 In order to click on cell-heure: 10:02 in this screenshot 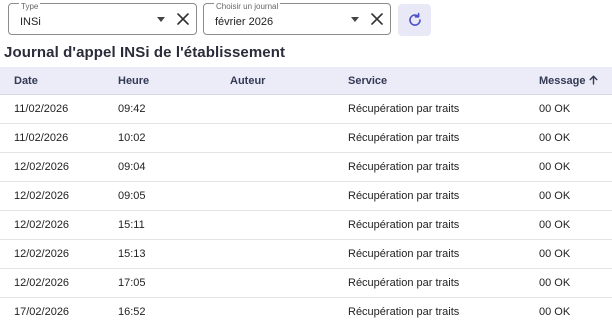, I will do `click(132, 138)`.